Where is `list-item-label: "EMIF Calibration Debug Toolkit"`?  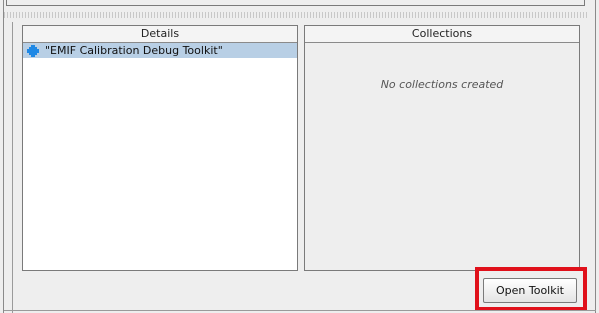 list-item-label: "EMIF Calibration Debug Toolkit" is located at coordinates (134, 50).